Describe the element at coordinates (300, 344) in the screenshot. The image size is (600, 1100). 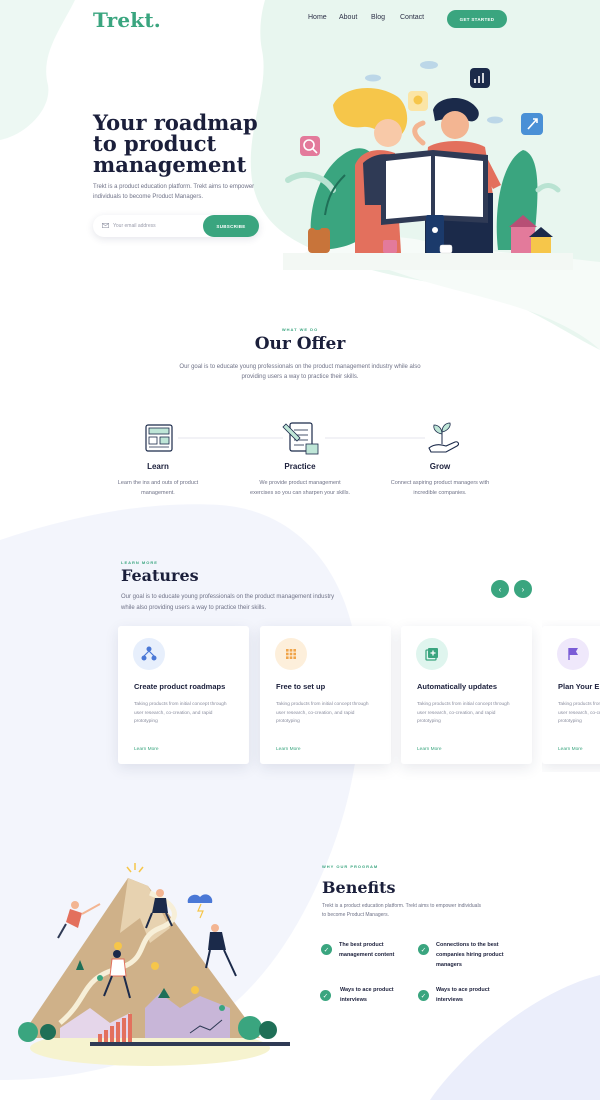
I see `offer-title: Our Offer` at that location.